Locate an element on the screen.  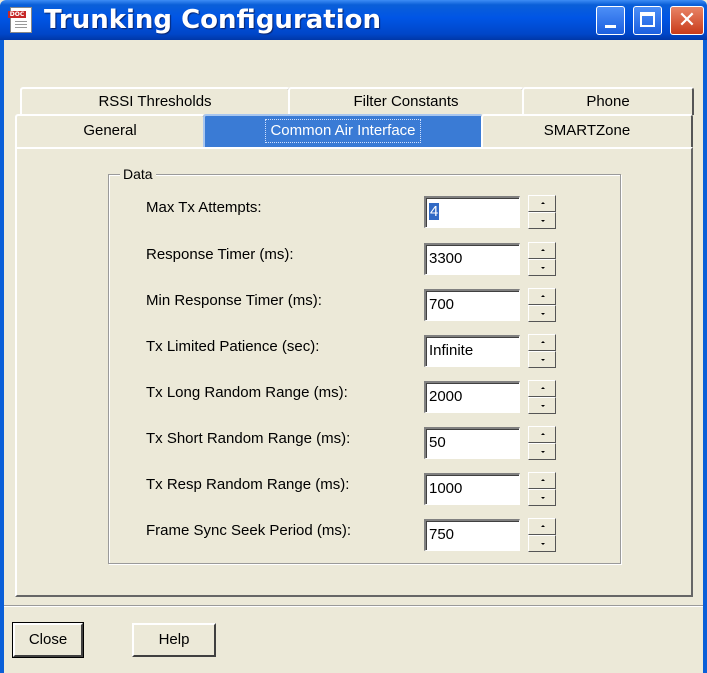
frame-sync-seek-period-input: 750 is located at coordinates (472, 535).